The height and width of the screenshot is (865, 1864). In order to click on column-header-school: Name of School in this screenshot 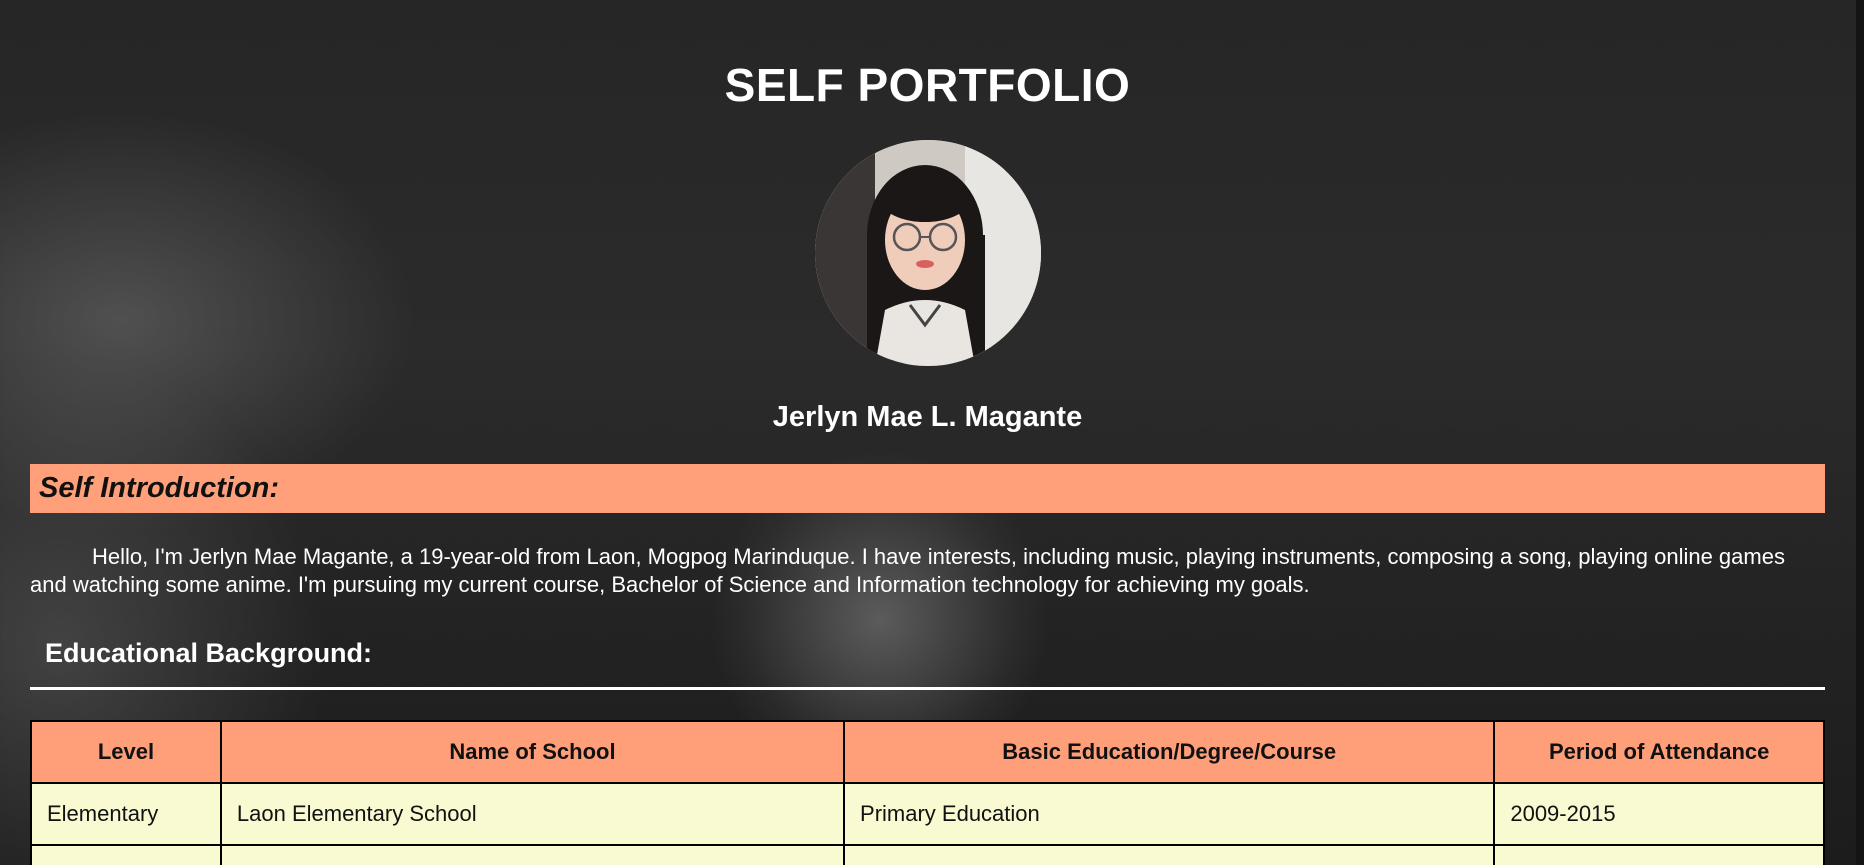, I will do `click(532, 752)`.